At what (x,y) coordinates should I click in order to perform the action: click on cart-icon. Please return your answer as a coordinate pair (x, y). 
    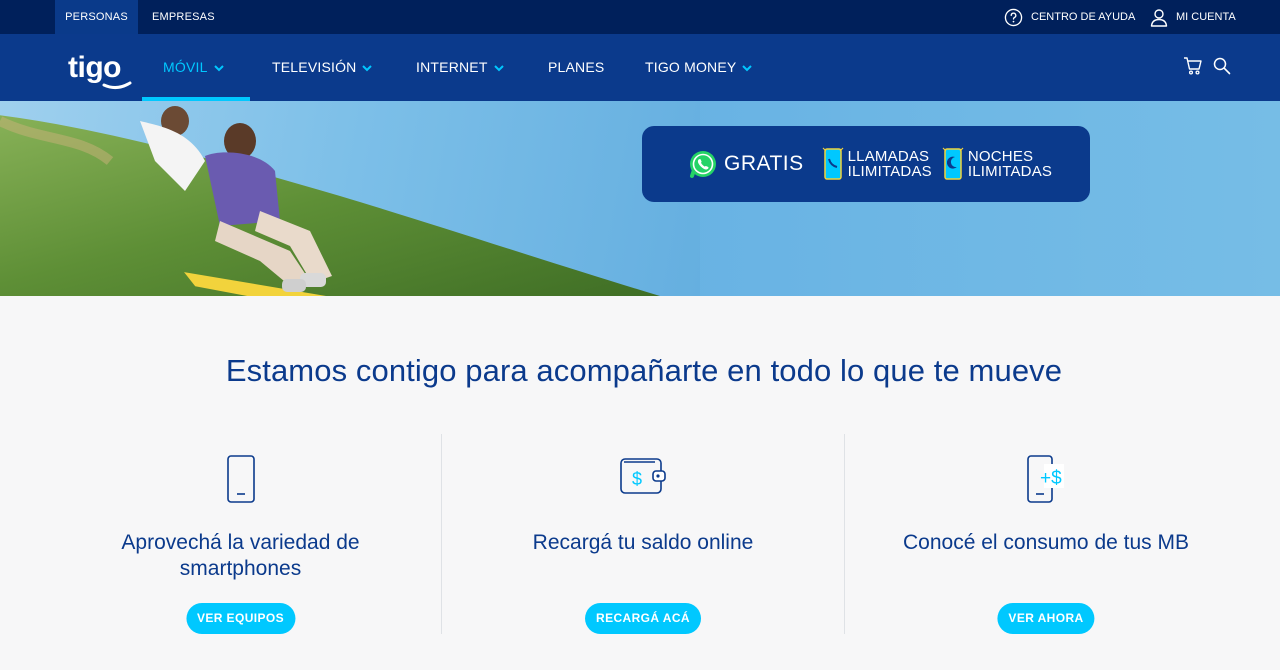
    Looking at the image, I should click on (1193, 66).